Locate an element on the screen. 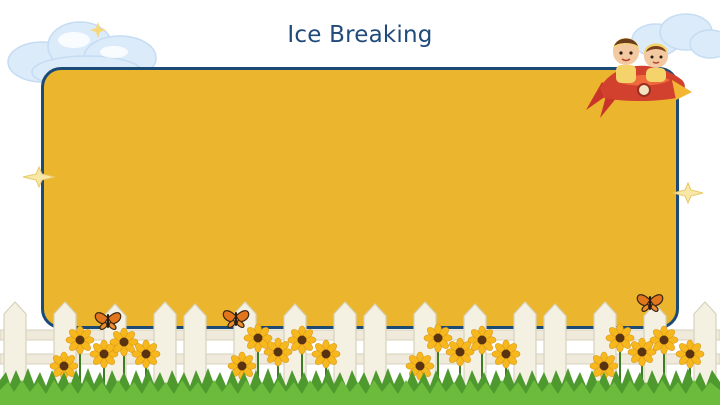 The width and height of the screenshot is (720, 405). sparkle-left-icon is located at coordinates (39, 177).